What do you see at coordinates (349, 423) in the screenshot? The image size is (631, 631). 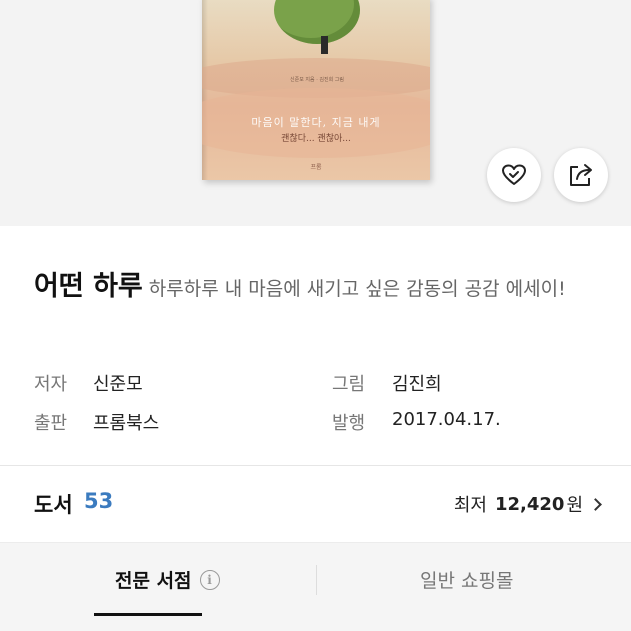 I see `publish-date-label: 발행` at bounding box center [349, 423].